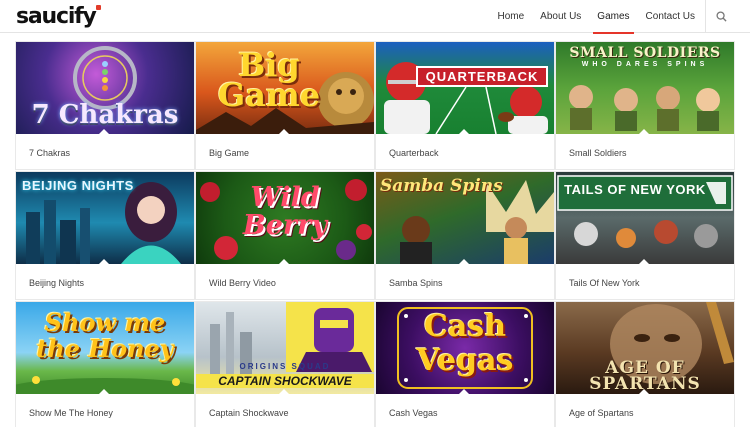 The height and width of the screenshot is (427, 750). Describe the element at coordinates (465, 218) in the screenshot. I see `game-thumbnail: Samba Spins` at that location.